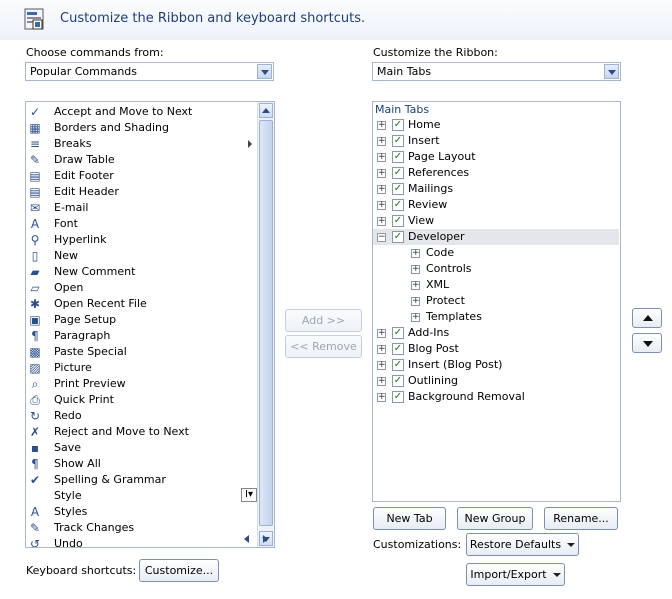  Describe the element at coordinates (142, 480) in the screenshot. I see `list-item: ✔ Spelling & Grammar` at that location.